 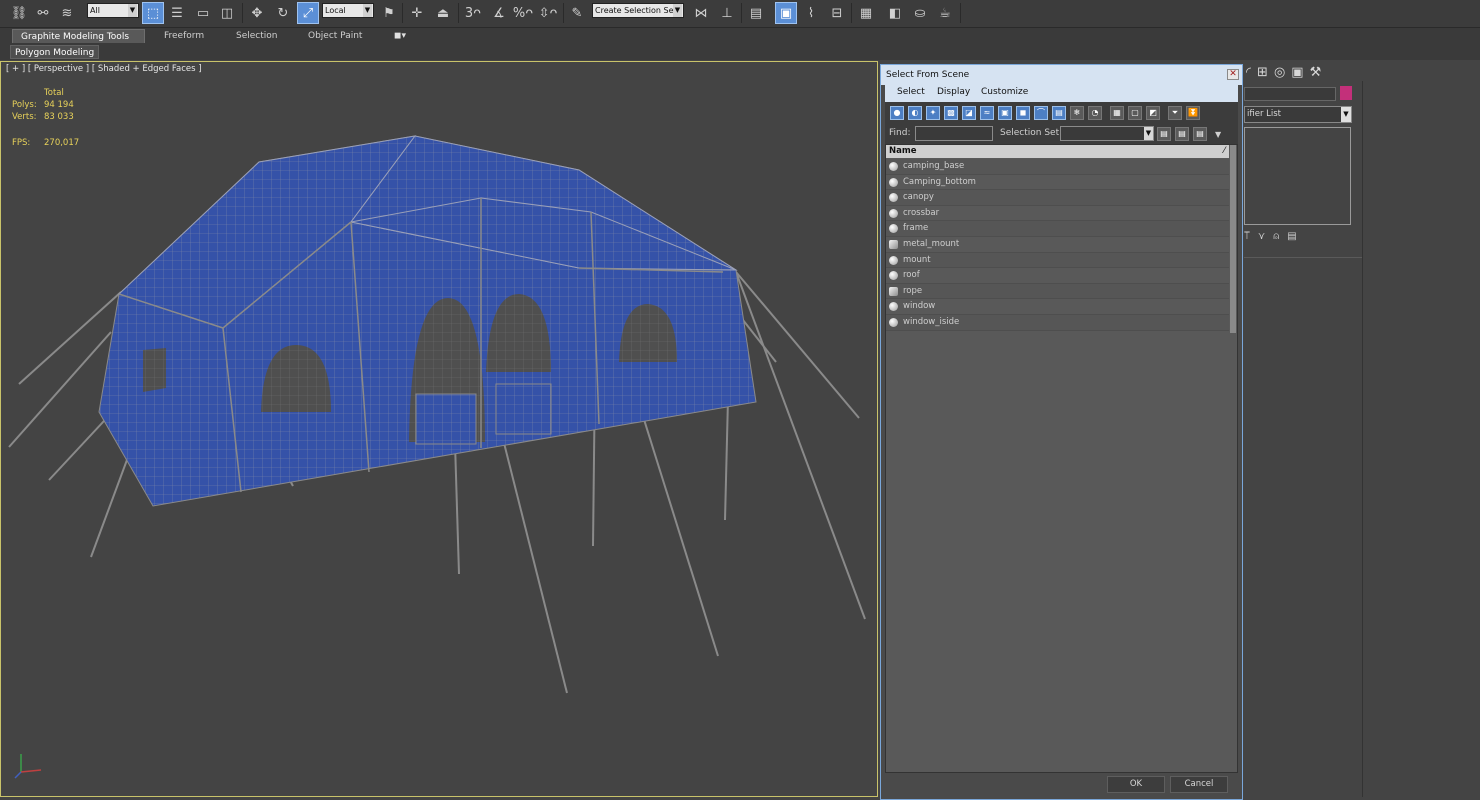 I want to click on align-icon: ⊥, so click(x=727, y=13).